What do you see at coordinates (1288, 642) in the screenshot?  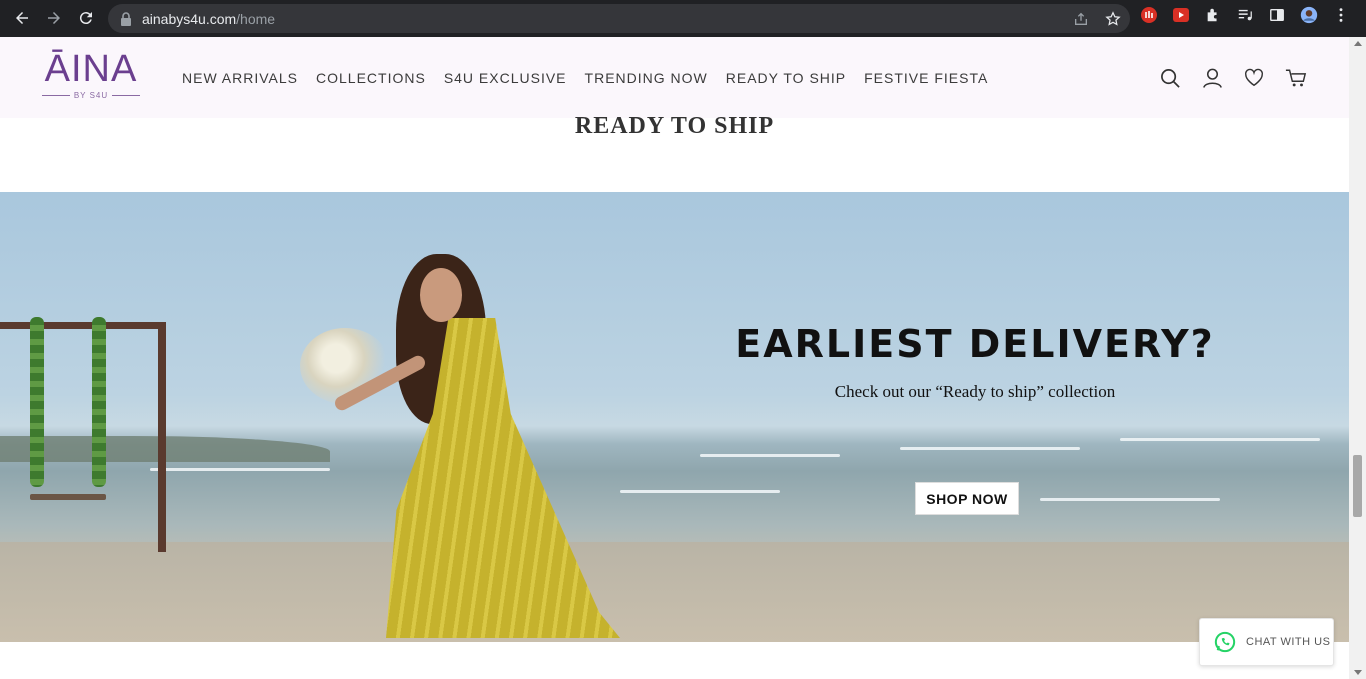 I see `chat-label: CHAT WITH US` at bounding box center [1288, 642].